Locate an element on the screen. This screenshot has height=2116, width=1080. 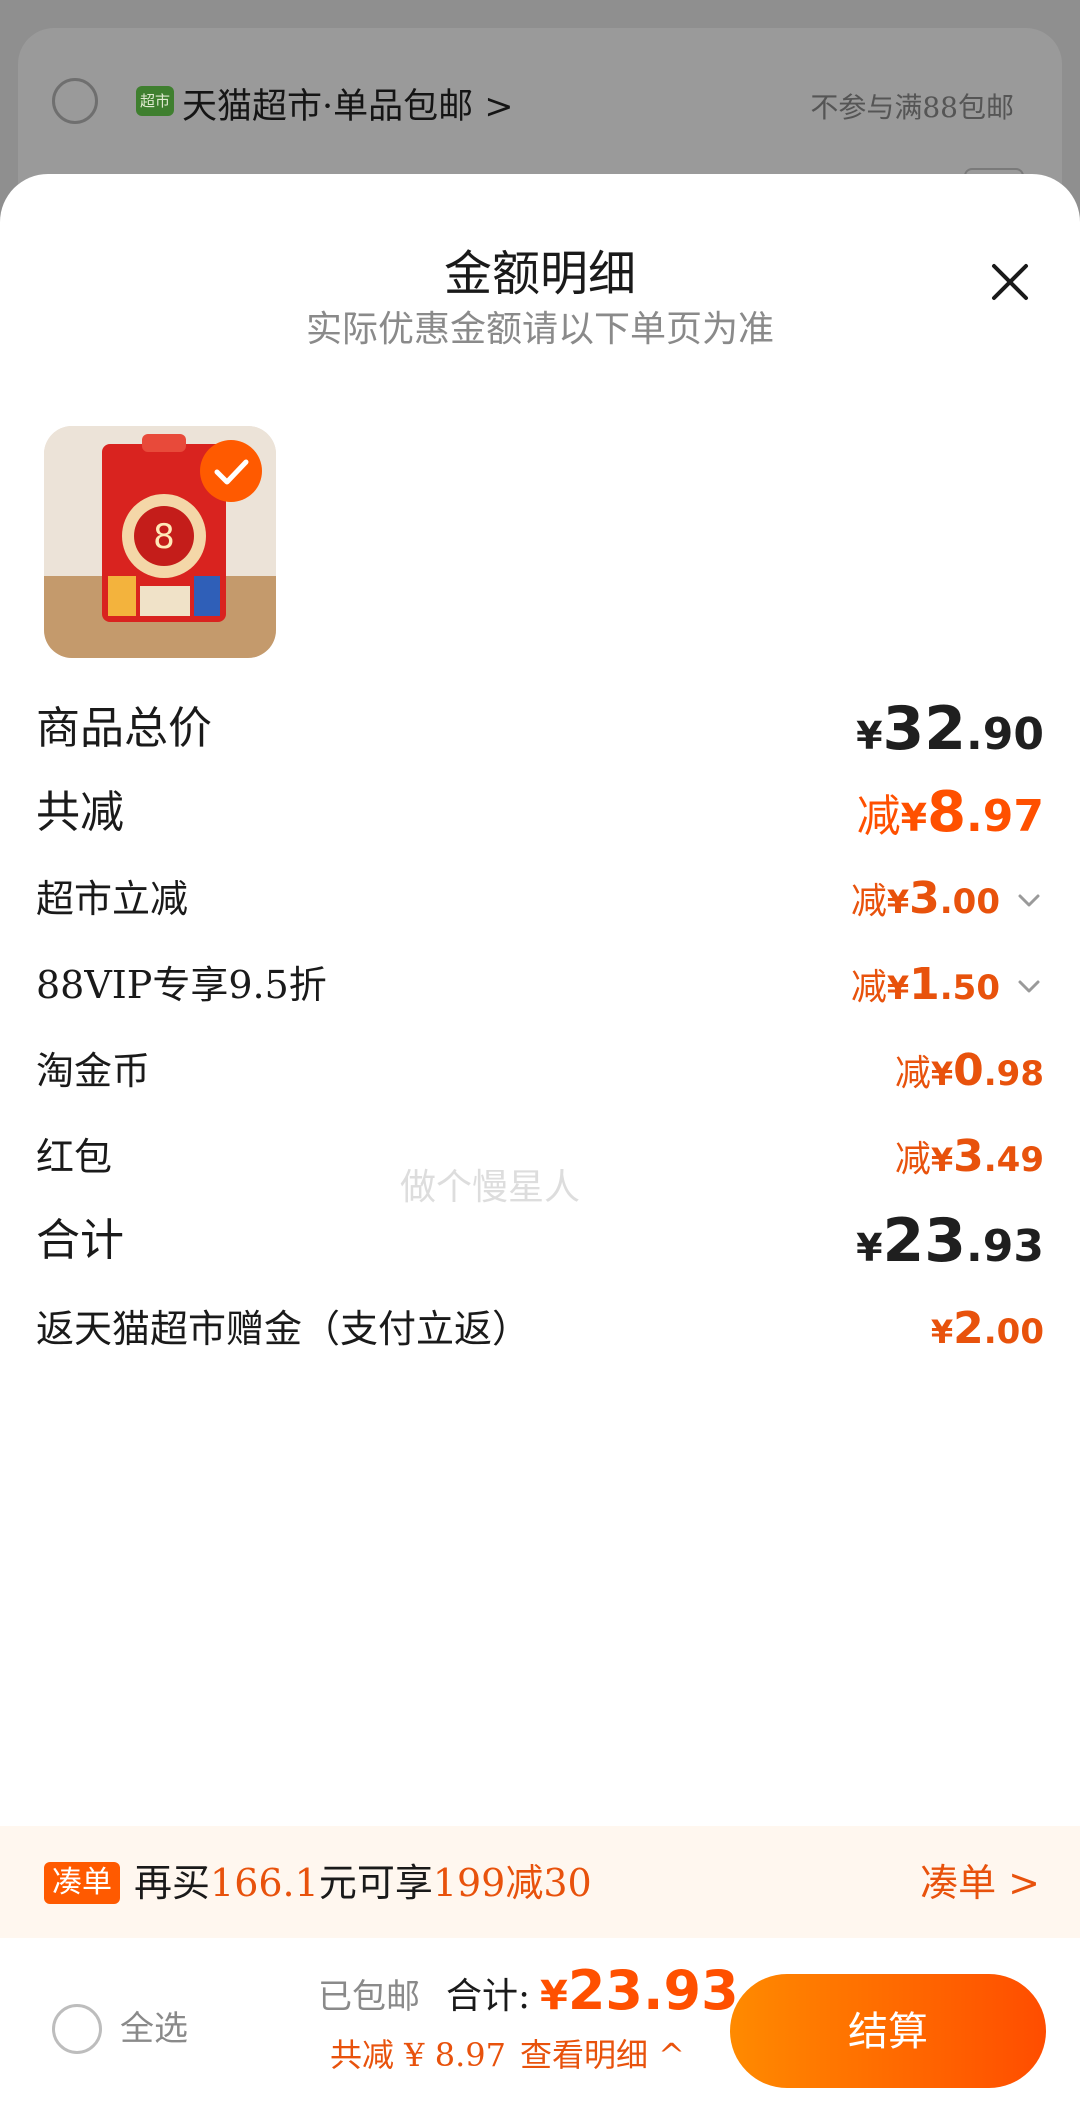
vip-discount-label: 88VIP专享9.5折 is located at coordinates (181, 985).